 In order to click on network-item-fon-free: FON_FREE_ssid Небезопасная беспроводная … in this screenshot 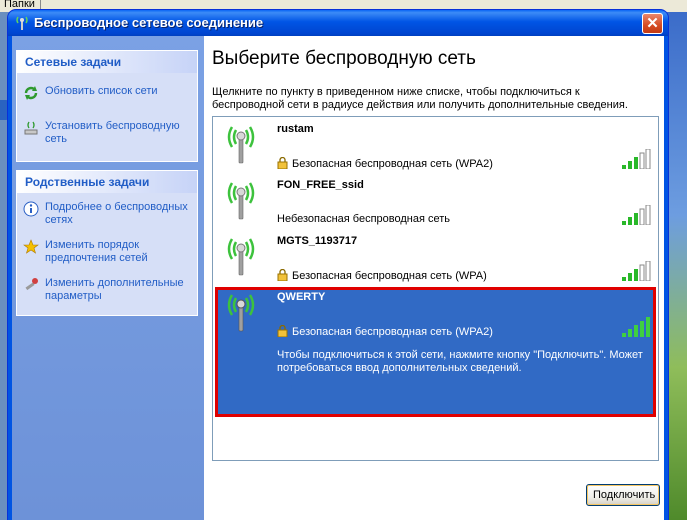, I will do `click(435, 202)`.